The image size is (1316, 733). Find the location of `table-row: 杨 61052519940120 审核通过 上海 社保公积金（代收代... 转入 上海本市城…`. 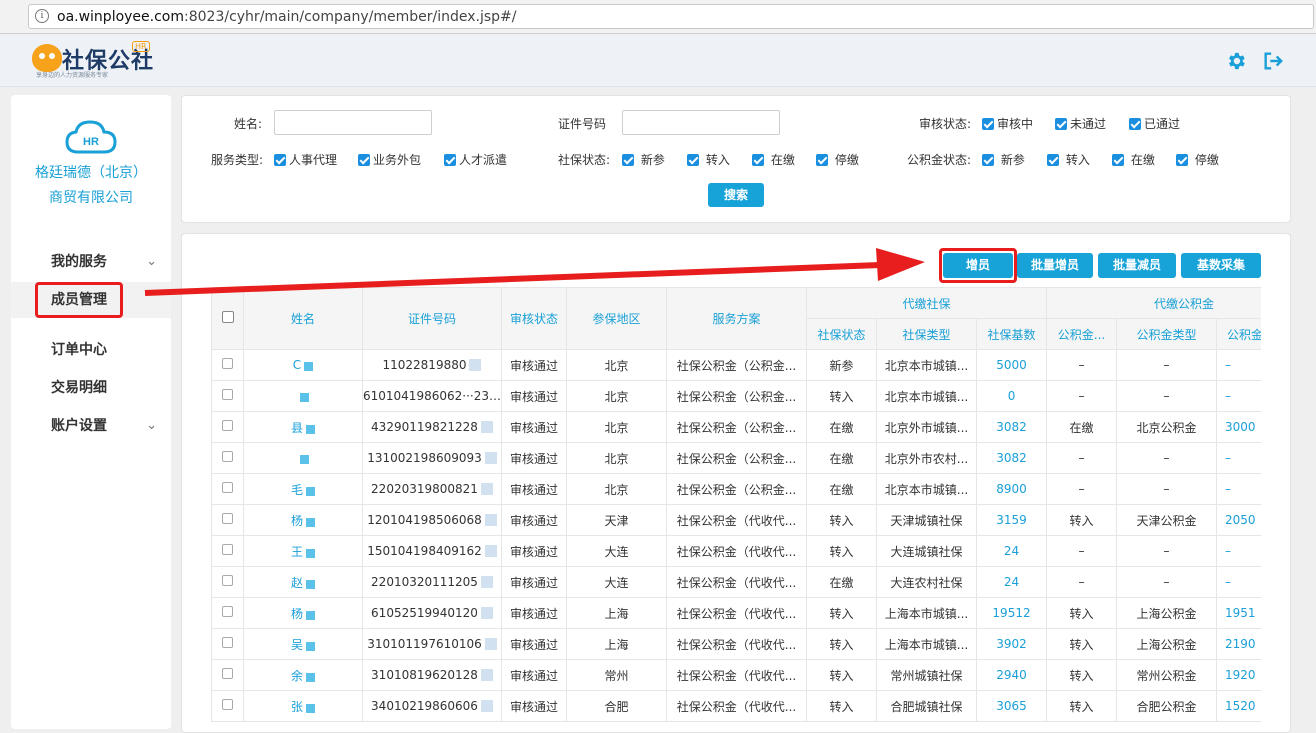

table-row: 杨 61052519940120 审核通过 上海 社保公积金（代收代... 转入 上海本市城… is located at coordinates (736, 613).